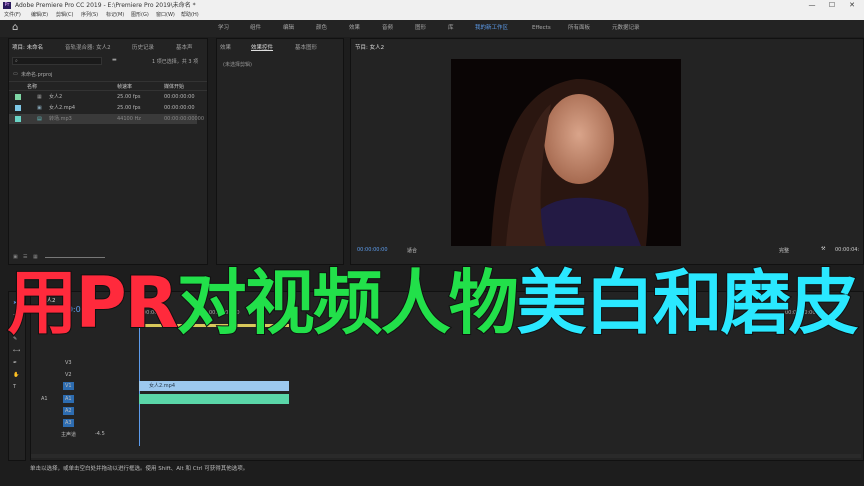  Describe the element at coordinates (579, 28) in the screenshot. I see `workspace-all-panels: 所有面板` at that location.